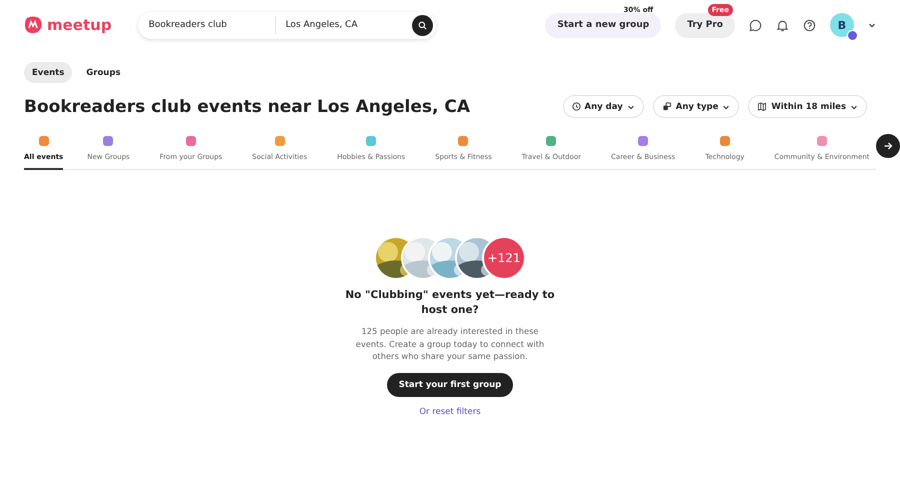  What do you see at coordinates (504, 258) in the screenshot?
I see `more-count-badge: +121` at bounding box center [504, 258].